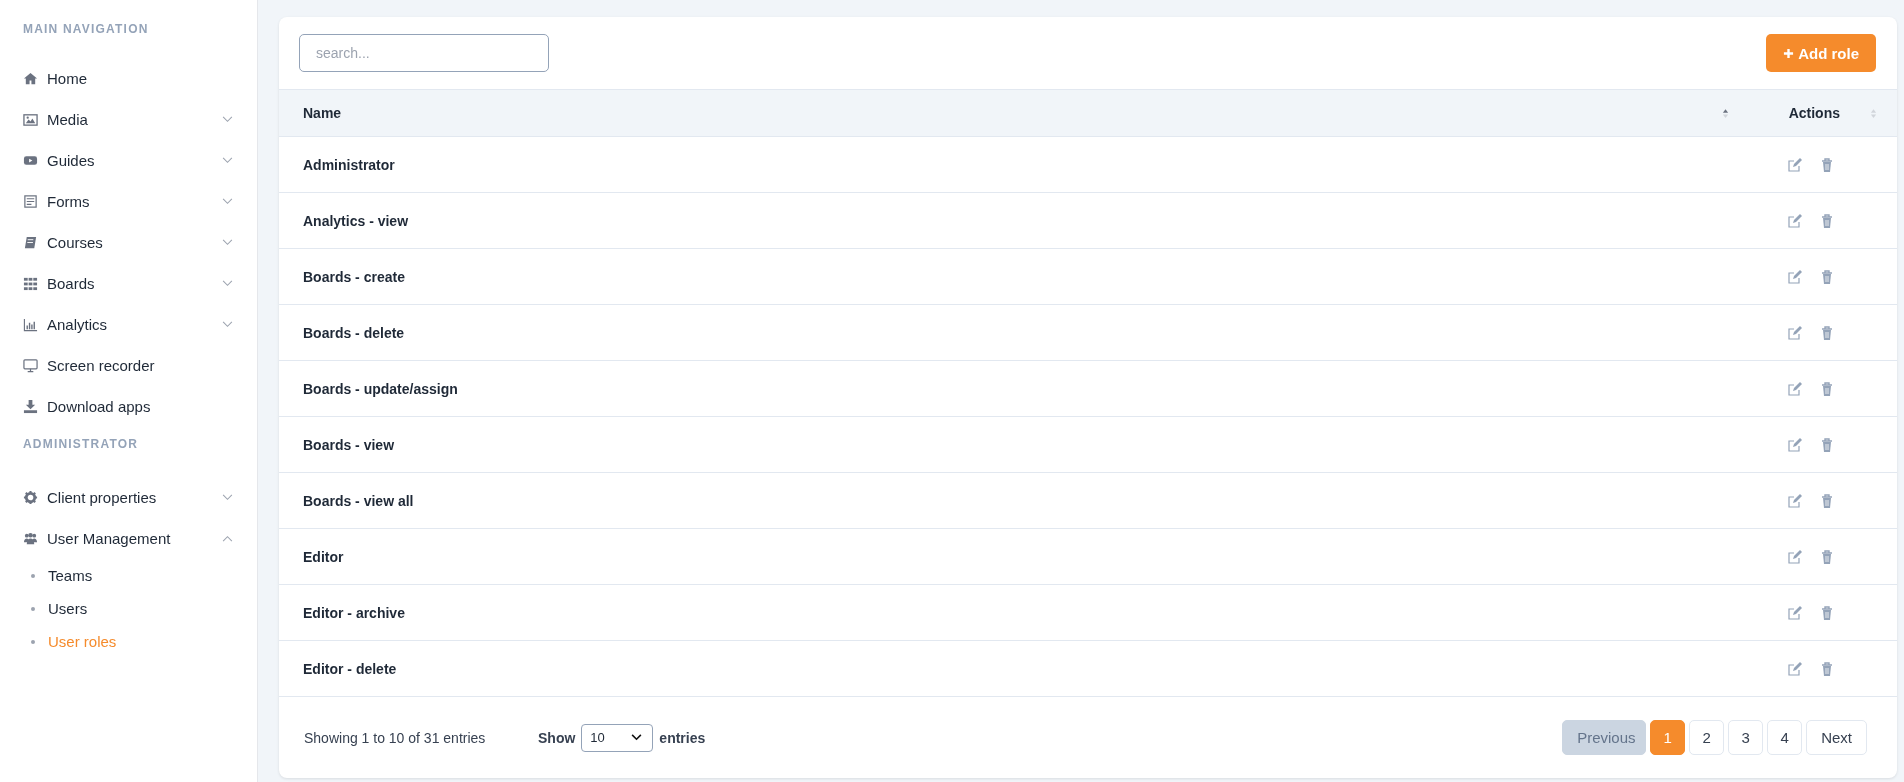 The width and height of the screenshot is (1904, 782). I want to click on page-button: 4, so click(1785, 737).